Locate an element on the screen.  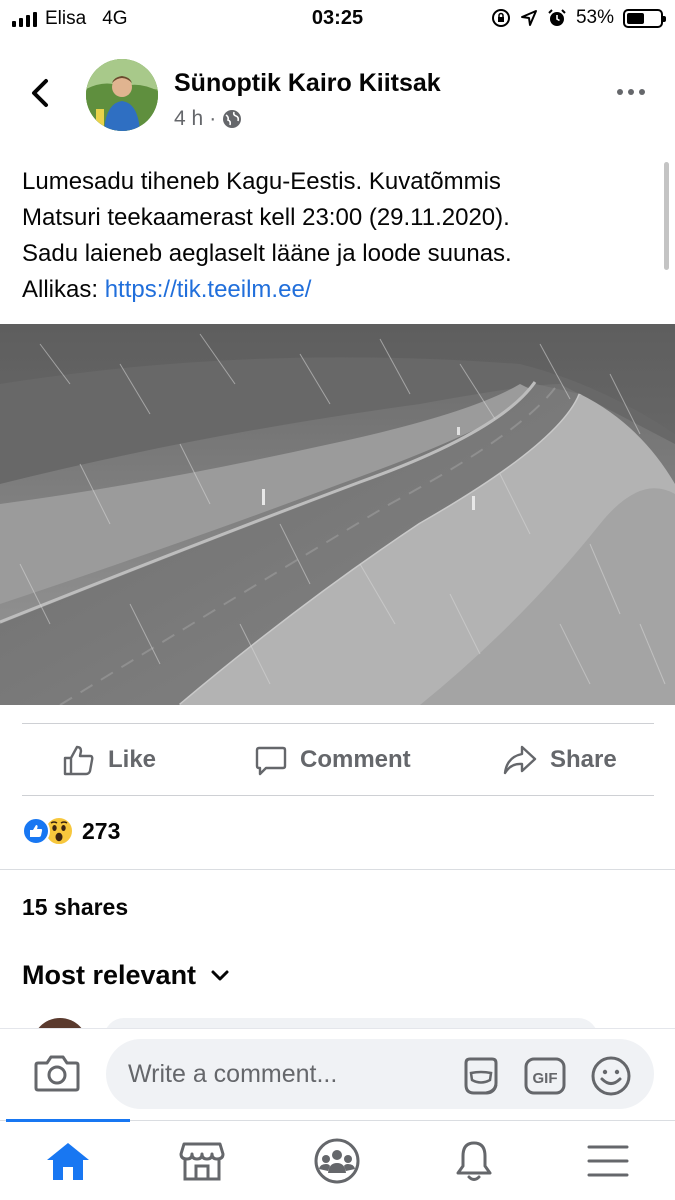
alarm-icon is located at coordinates (557, 17).